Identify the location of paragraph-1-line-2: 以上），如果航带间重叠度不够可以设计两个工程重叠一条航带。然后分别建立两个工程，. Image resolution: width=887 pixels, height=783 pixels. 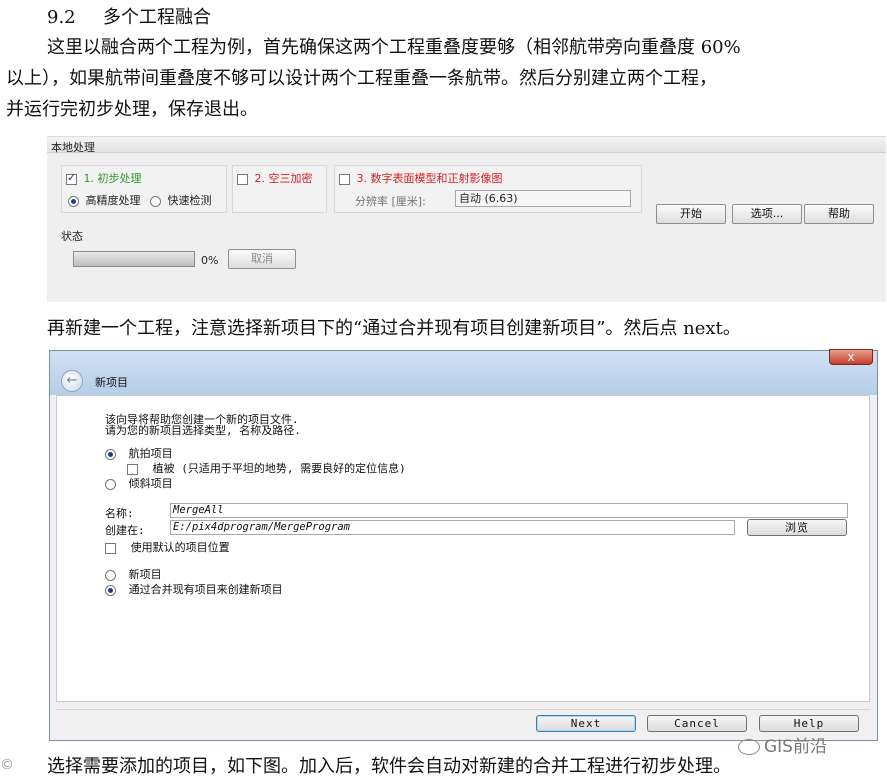
(361, 78).